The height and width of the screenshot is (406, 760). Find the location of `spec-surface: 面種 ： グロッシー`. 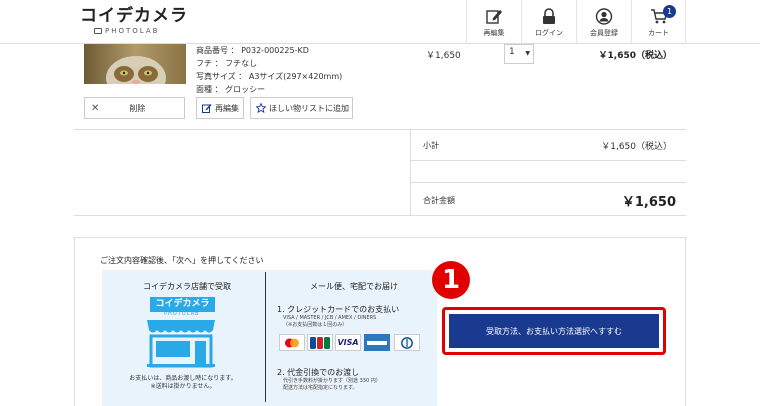

spec-surface: 面種 ： グロッシー is located at coordinates (231, 89).